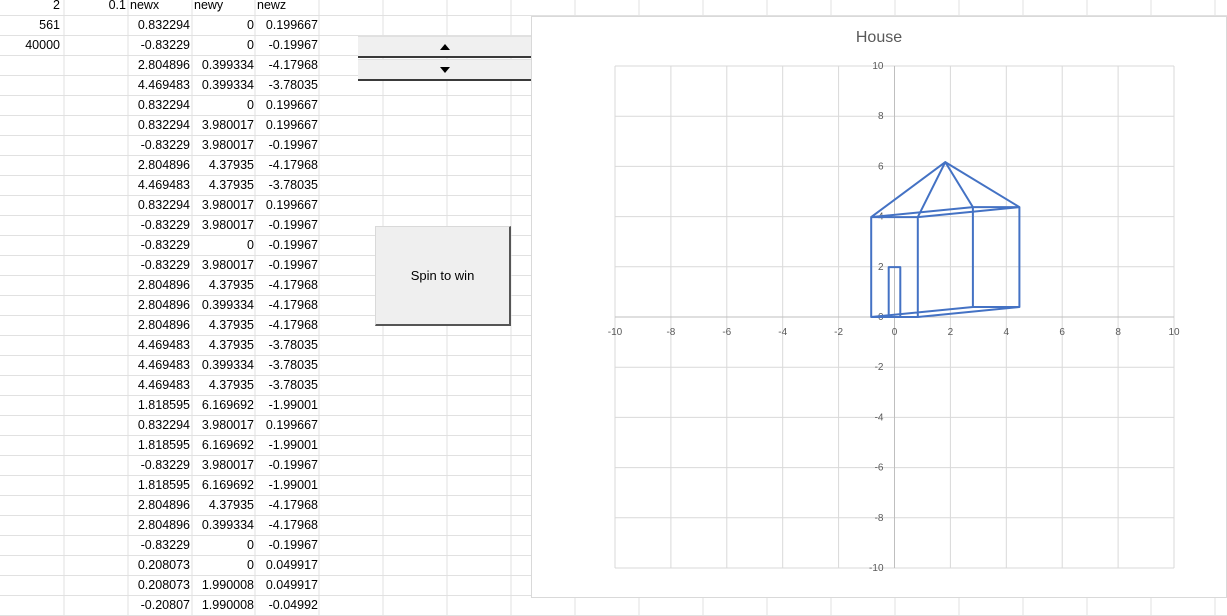  What do you see at coordinates (160, 605) in the screenshot?
I see `cell-newx: -0.20807` at bounding box center [160, 605].